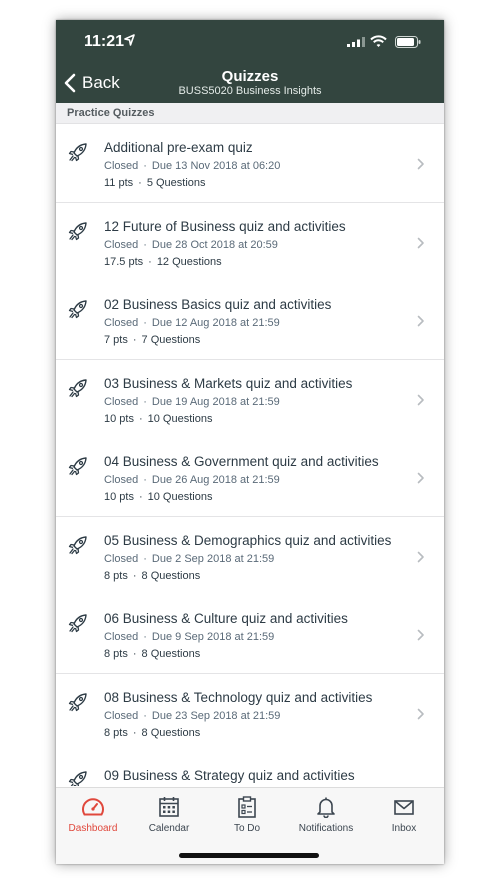 This screenshot has height=878, width=500. I want to click on quiz-status-line: Closed · Due 28 Oct 2018 at 20:59, so click(191, 245).